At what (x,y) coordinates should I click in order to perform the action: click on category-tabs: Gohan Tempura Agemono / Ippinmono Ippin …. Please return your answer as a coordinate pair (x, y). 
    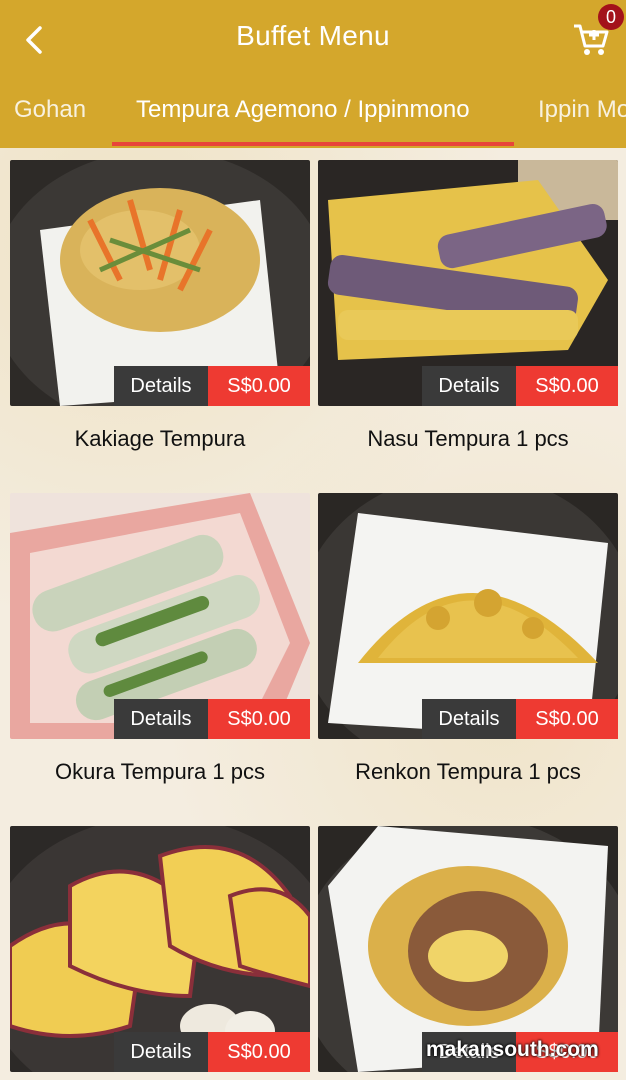
    Looking at the image, I should click on (313, 114).